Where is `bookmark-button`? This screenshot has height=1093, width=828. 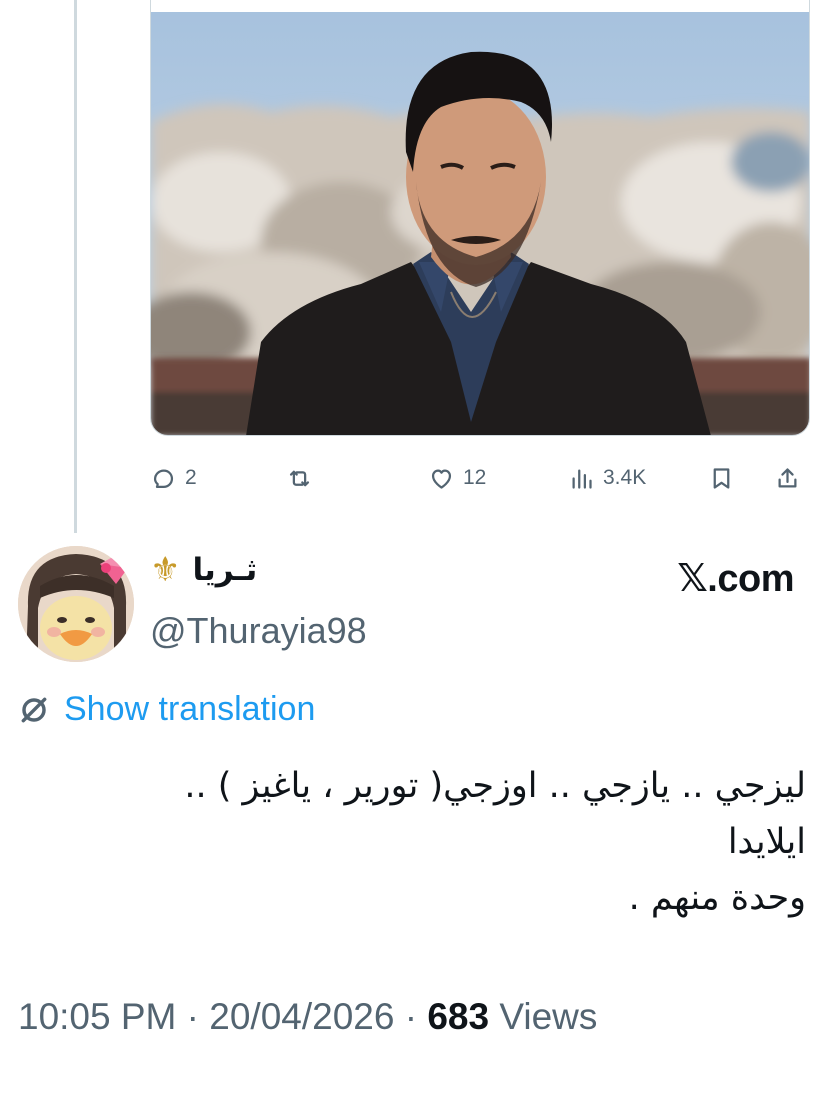
bookmark-button is located at coordinates (721, 478).